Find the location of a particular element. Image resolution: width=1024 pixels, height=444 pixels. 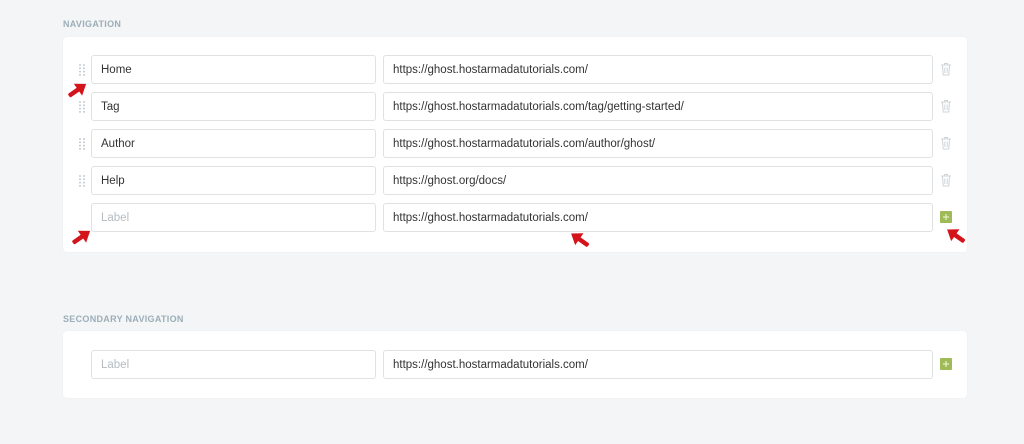

nav-item-author is located at coordinates (515, 143).